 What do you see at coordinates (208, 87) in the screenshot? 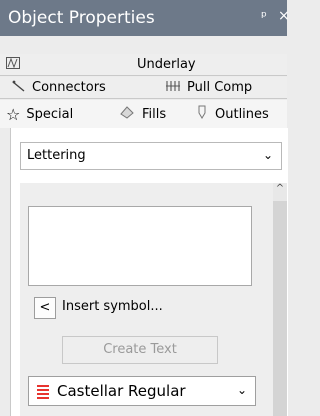
I see `tab-pull-comp: Pull Comp` at bounding box center [208, 87].